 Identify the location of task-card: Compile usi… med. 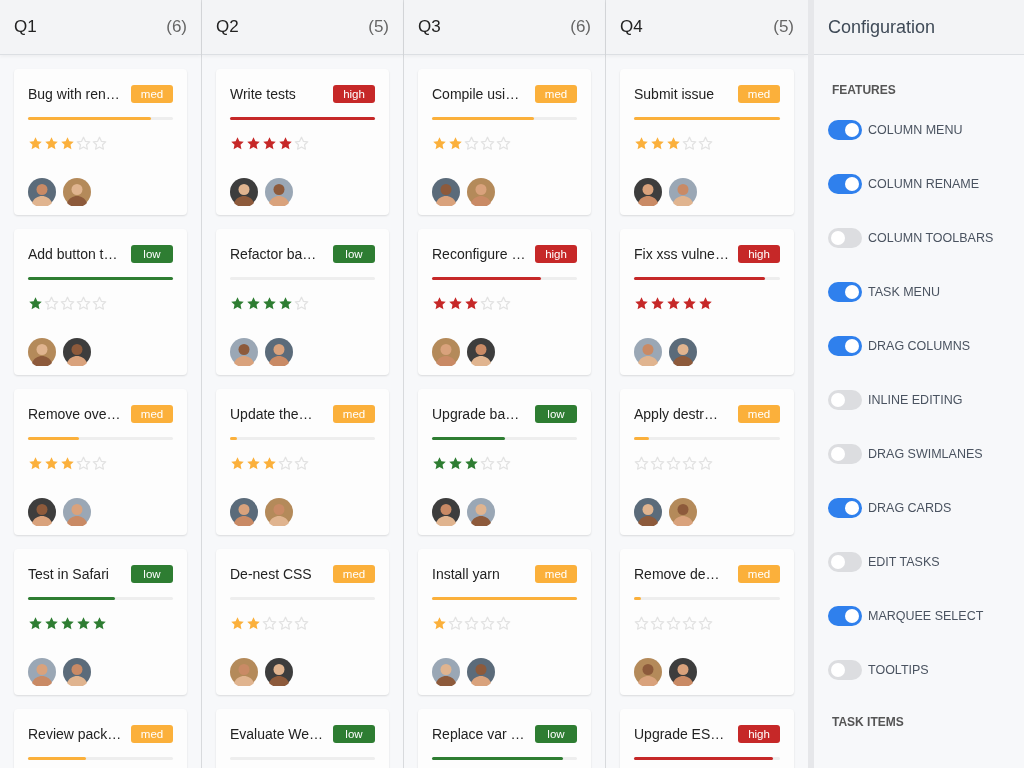
(504, 142).